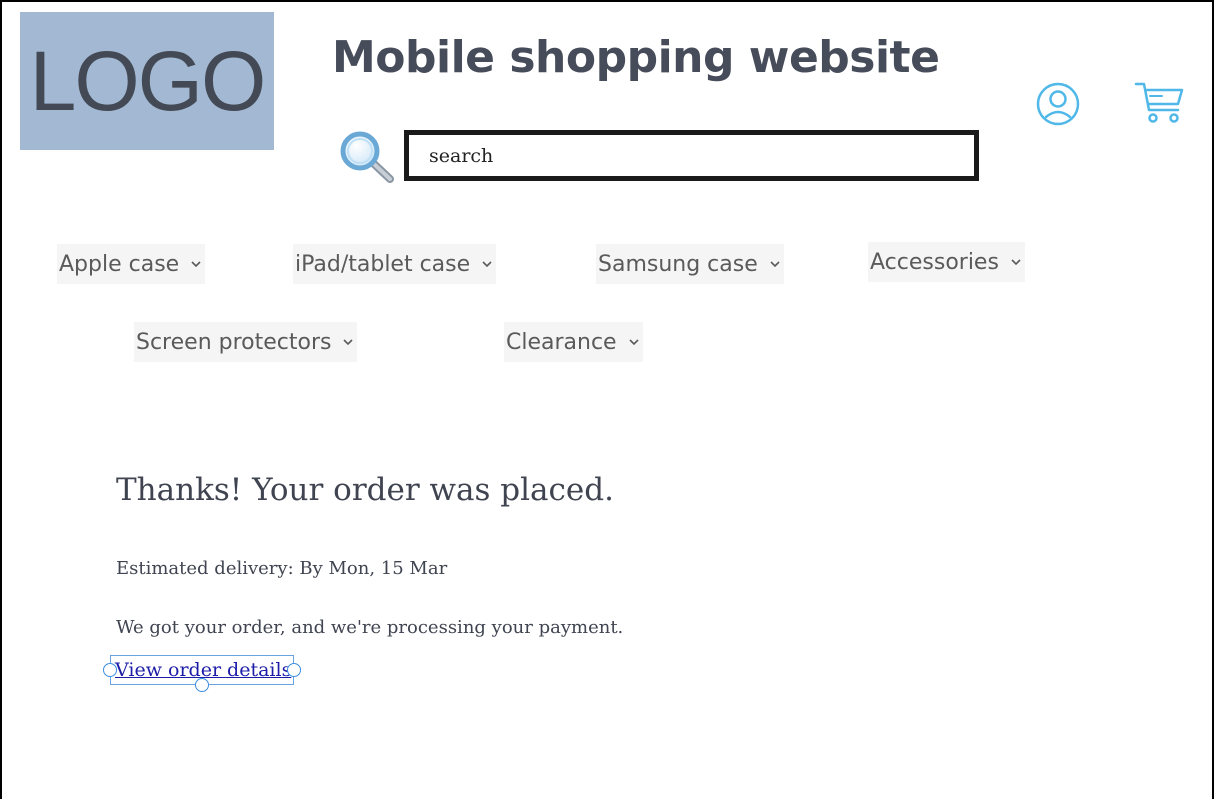 Image resolution: width=1214 pixels, height=799 pixels. What do you see at coordinates (1160, 102) in the screenshot?
I see `cart-icon` at bounding box center [1160, 102].